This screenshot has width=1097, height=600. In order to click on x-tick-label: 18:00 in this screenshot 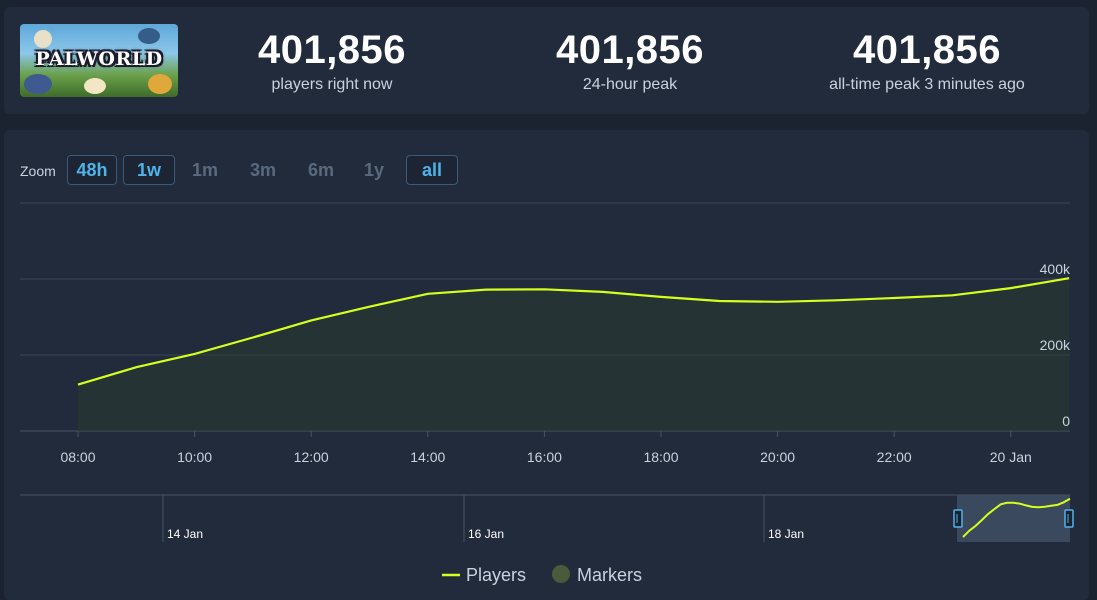, I will do `click(660, 457)`.